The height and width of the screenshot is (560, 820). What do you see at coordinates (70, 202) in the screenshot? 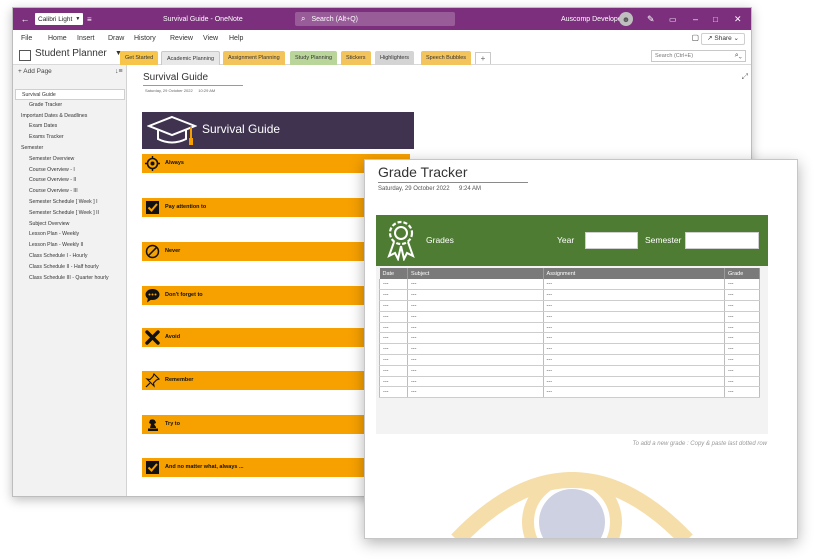
I see `sidebar-page-item: Semester Schedule [ Week ] I` at bounding box center [70, 202].